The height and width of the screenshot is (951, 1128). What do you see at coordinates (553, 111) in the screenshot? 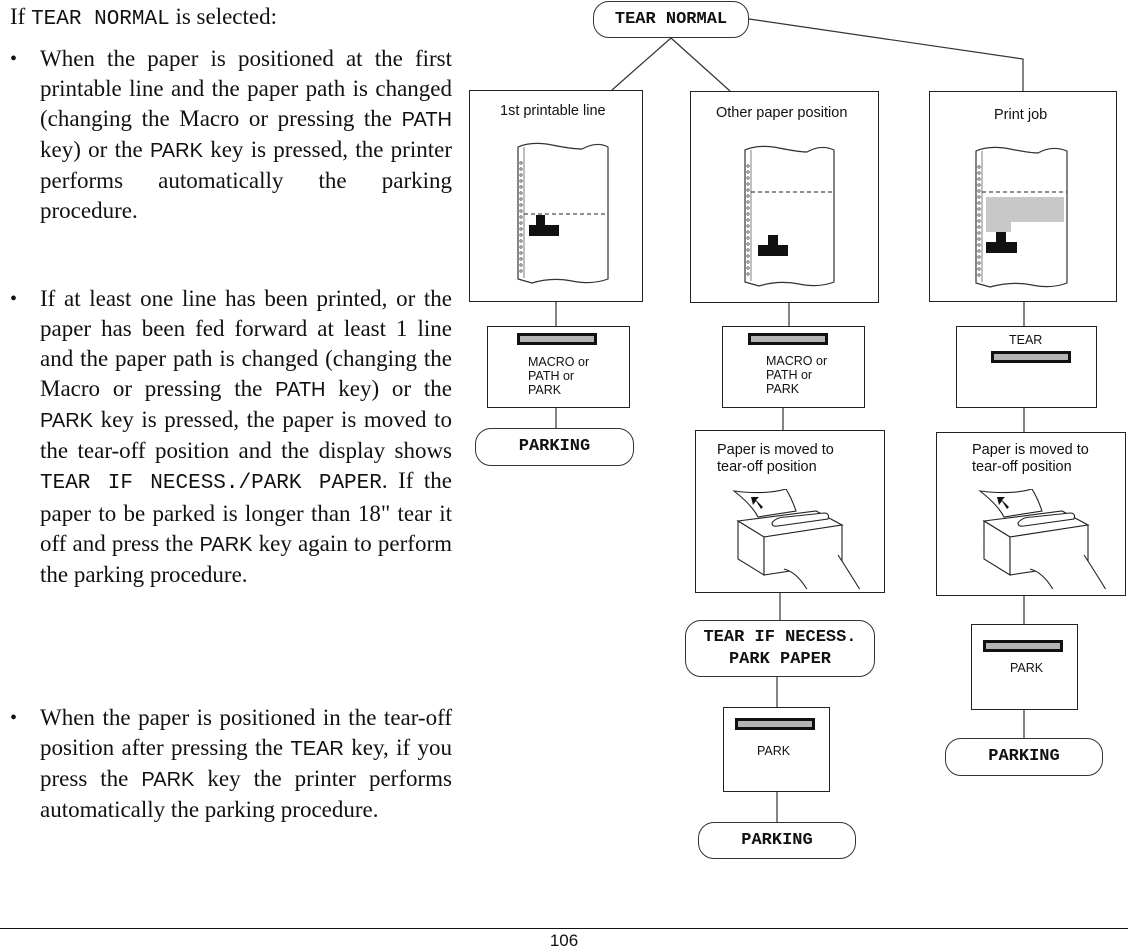
I see `state-title: 1st printable line` at bounding box center [553, 111].